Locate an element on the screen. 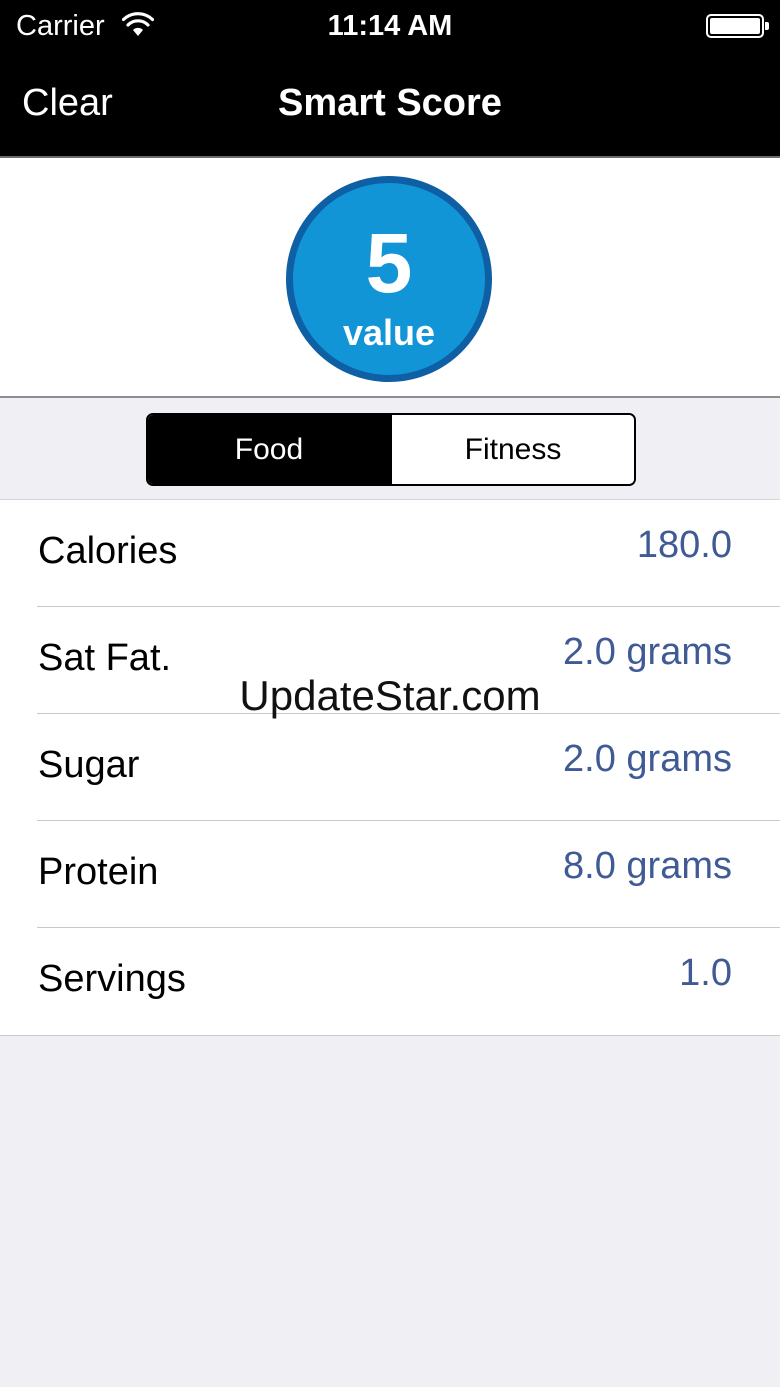 This screenshot has width=780, height=1387. smart-score-value: 5 is located at coordinates (389, 263).